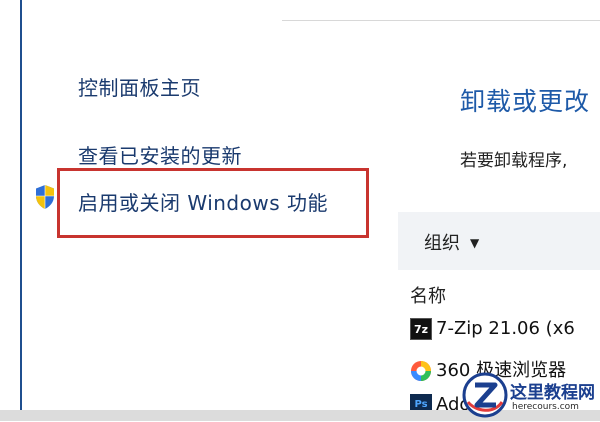  I want to click on program-row-7zip: 7z 7-Zip 21.06 (x6, so click(492, 332).